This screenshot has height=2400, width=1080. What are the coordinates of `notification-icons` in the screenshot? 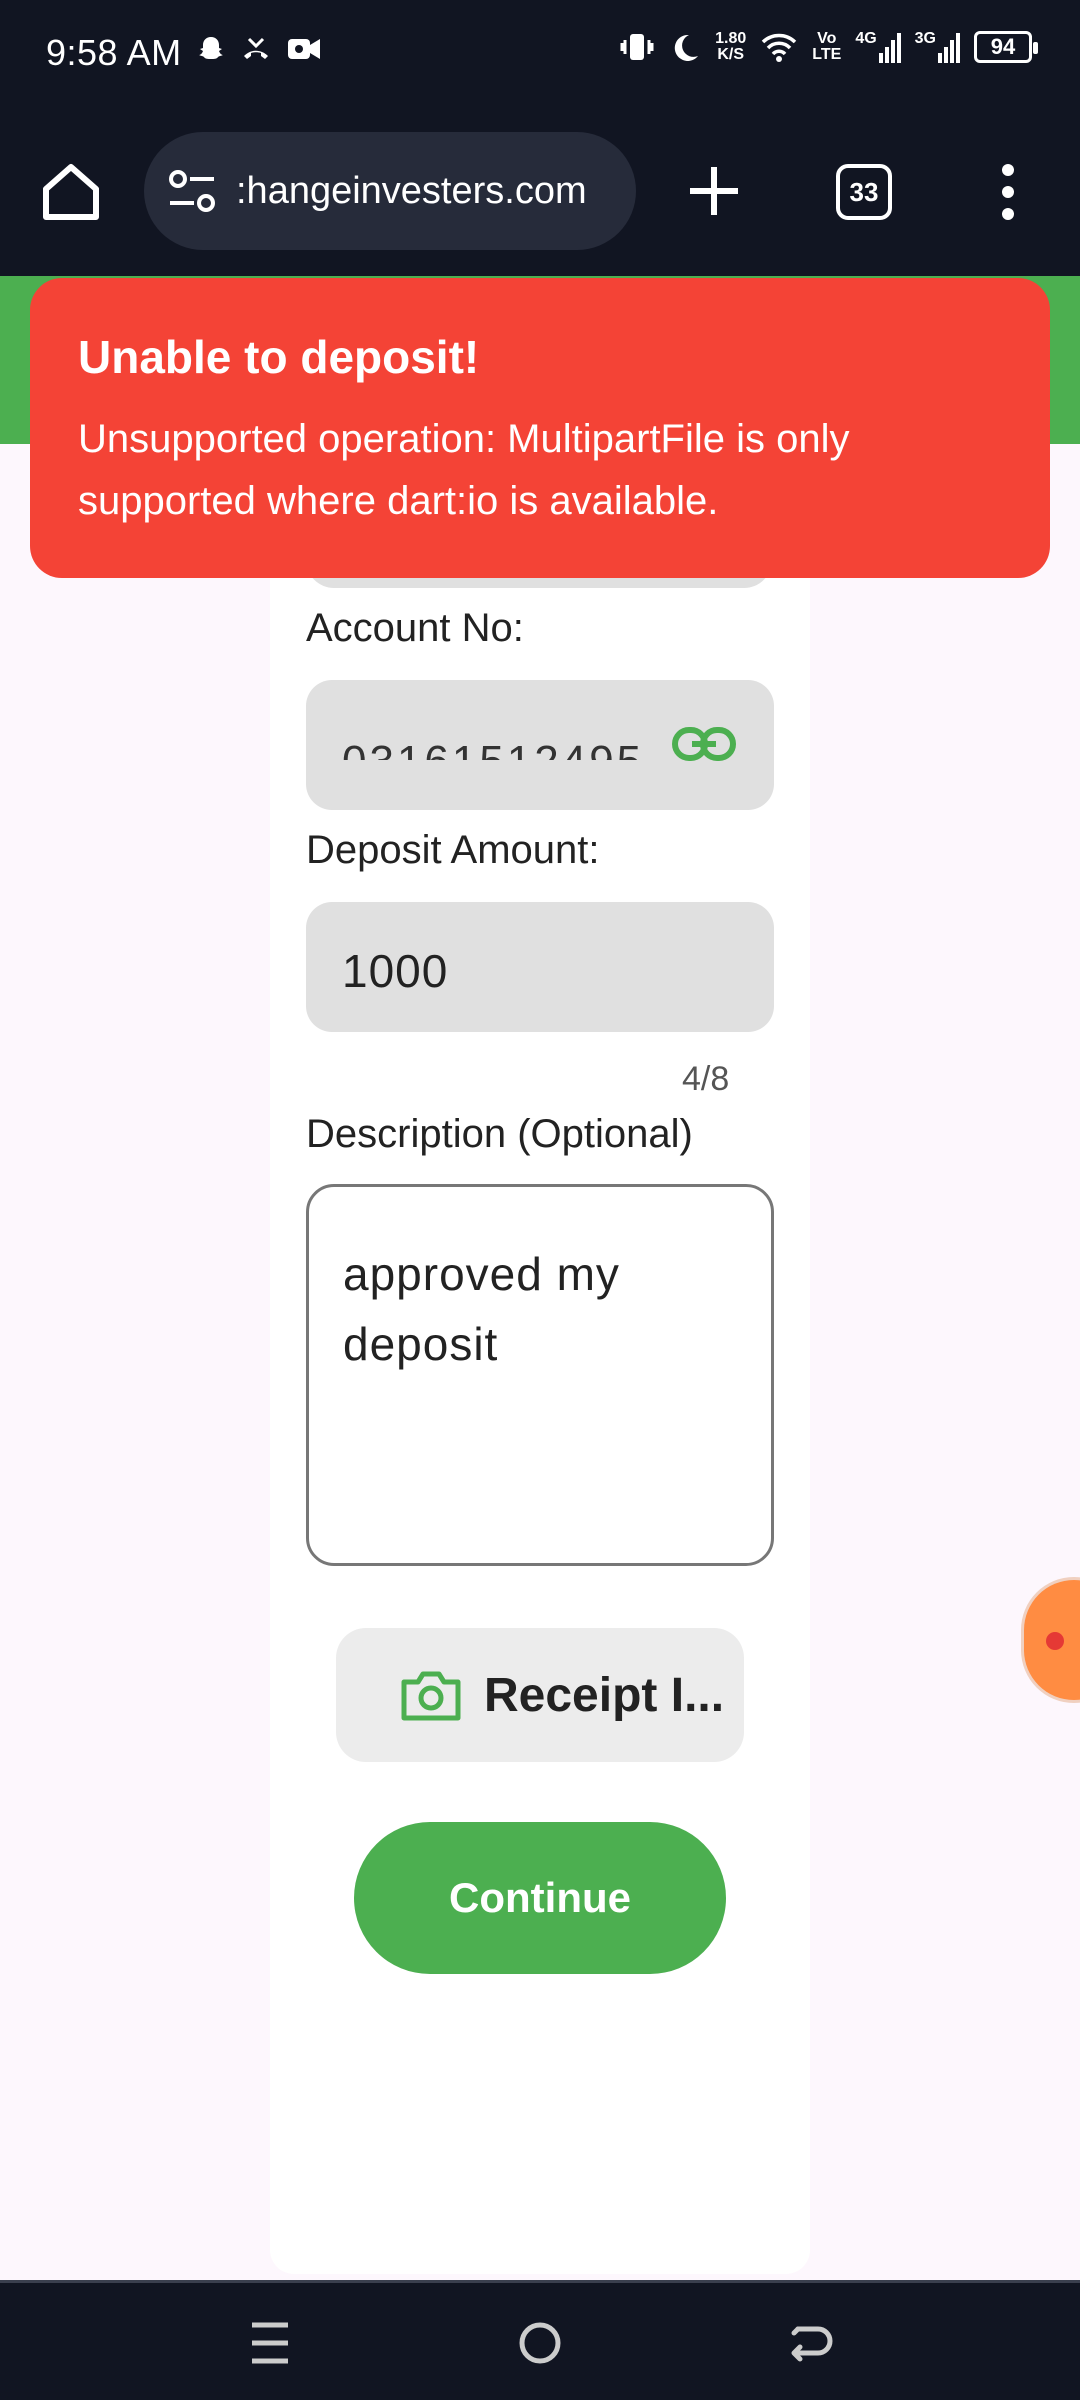 It's located at (259, 49).